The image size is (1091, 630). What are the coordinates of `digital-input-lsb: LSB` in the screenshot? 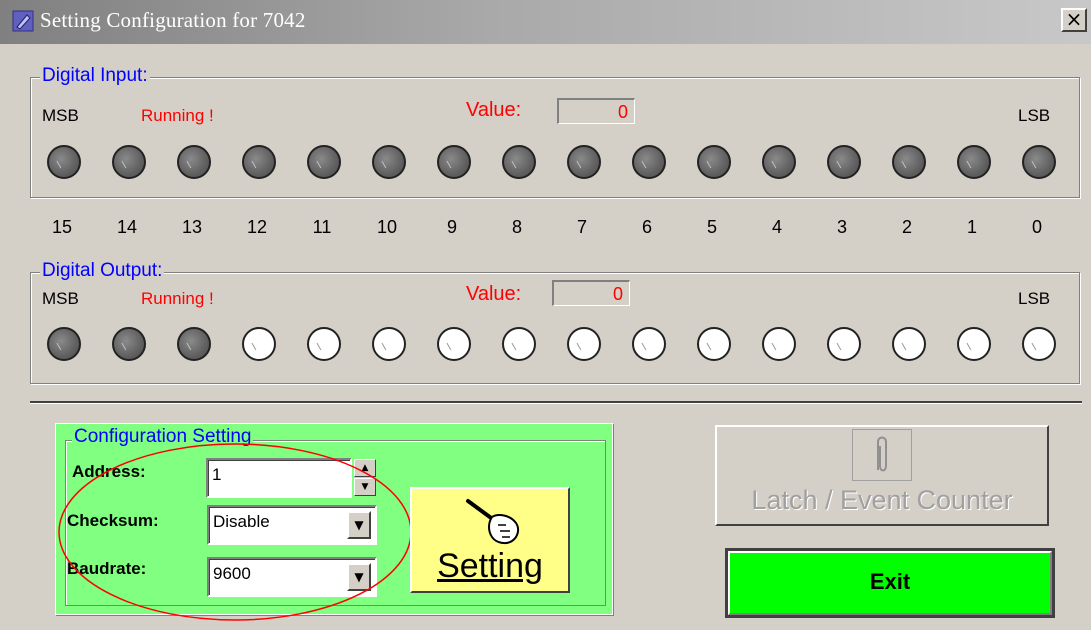 It's located at (1034, 115).